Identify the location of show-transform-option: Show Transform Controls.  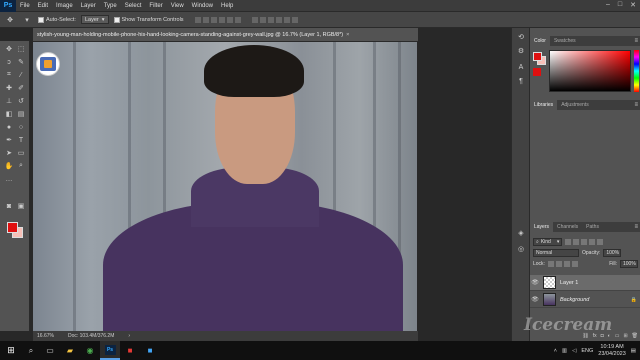
(148, 19).